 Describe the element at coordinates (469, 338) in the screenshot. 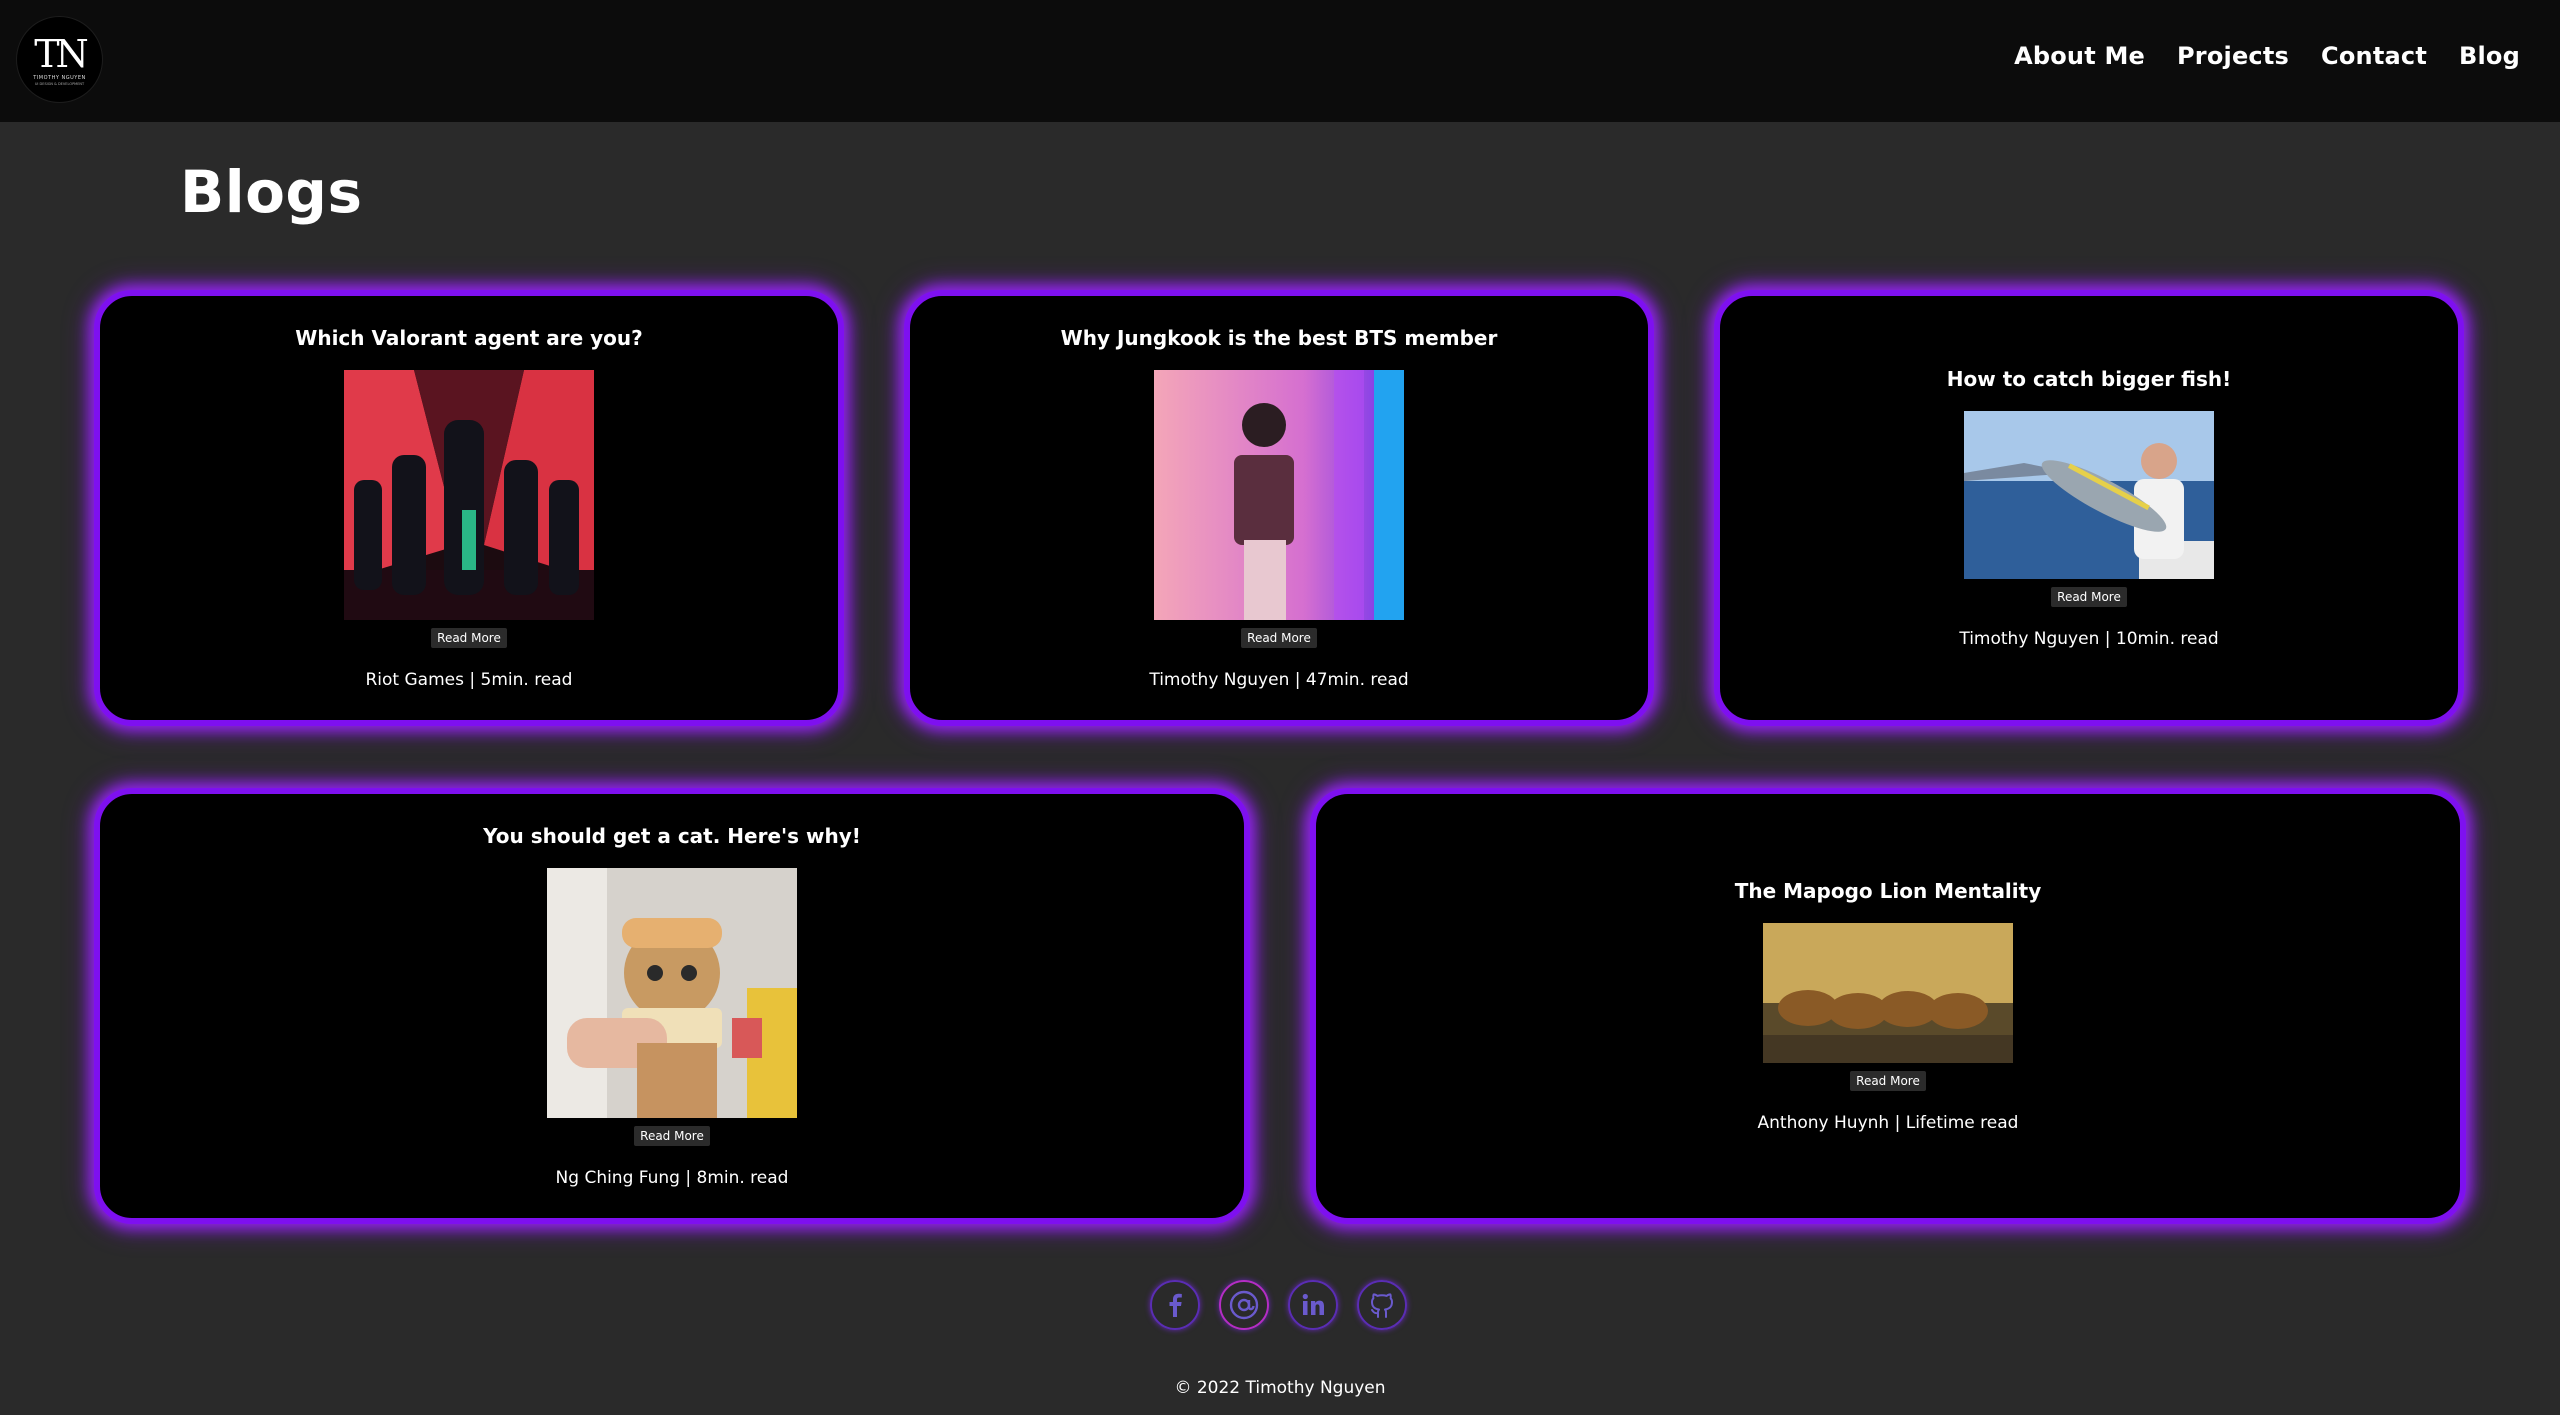

I see `blog-card-title: Which Valorant agent are you?` at that location.